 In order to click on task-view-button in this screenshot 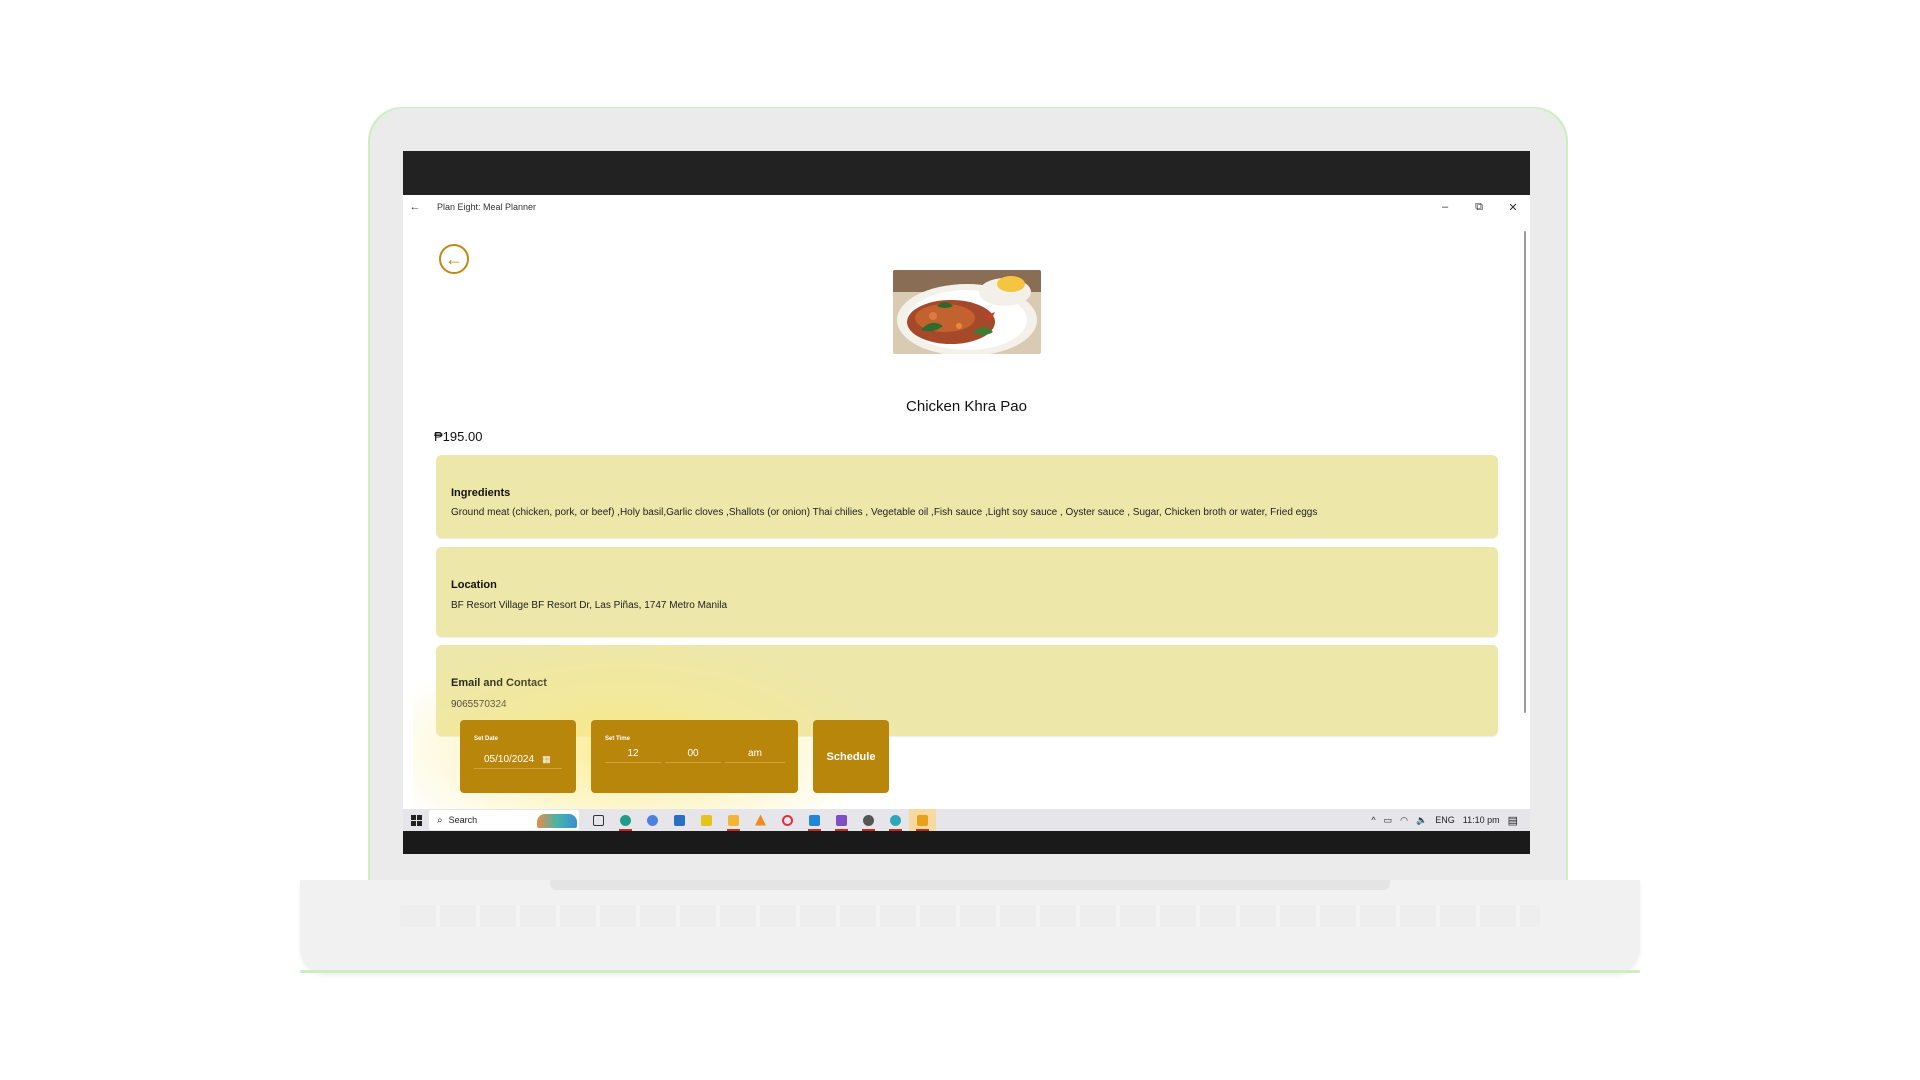, I will do `click(598, 820)`.